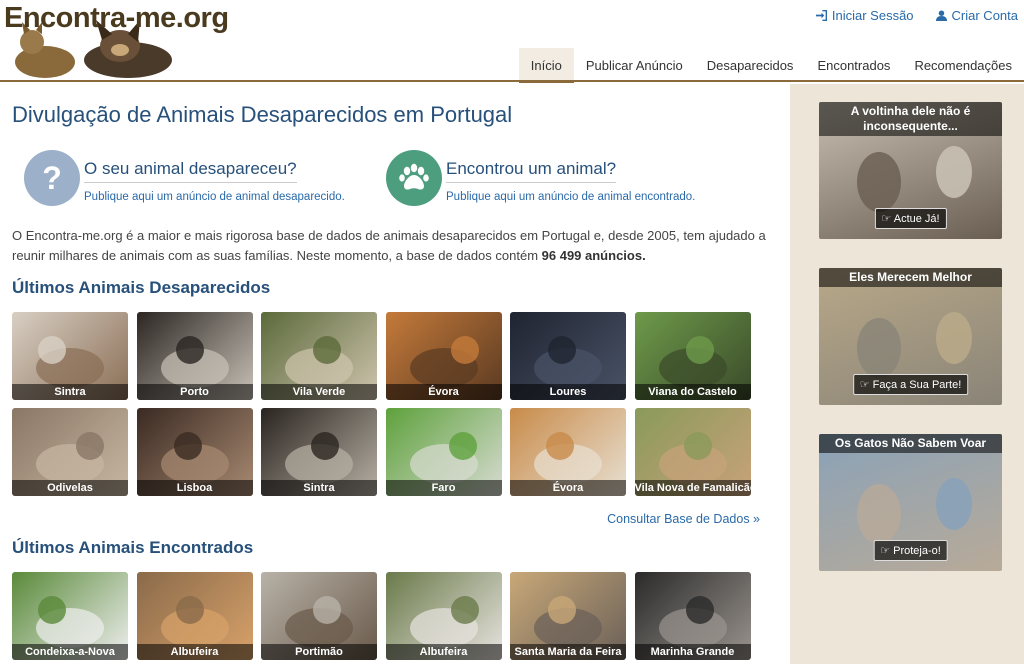  I want to click on found-animal-tile: Santa Maria da Feira, so click(568, 616).